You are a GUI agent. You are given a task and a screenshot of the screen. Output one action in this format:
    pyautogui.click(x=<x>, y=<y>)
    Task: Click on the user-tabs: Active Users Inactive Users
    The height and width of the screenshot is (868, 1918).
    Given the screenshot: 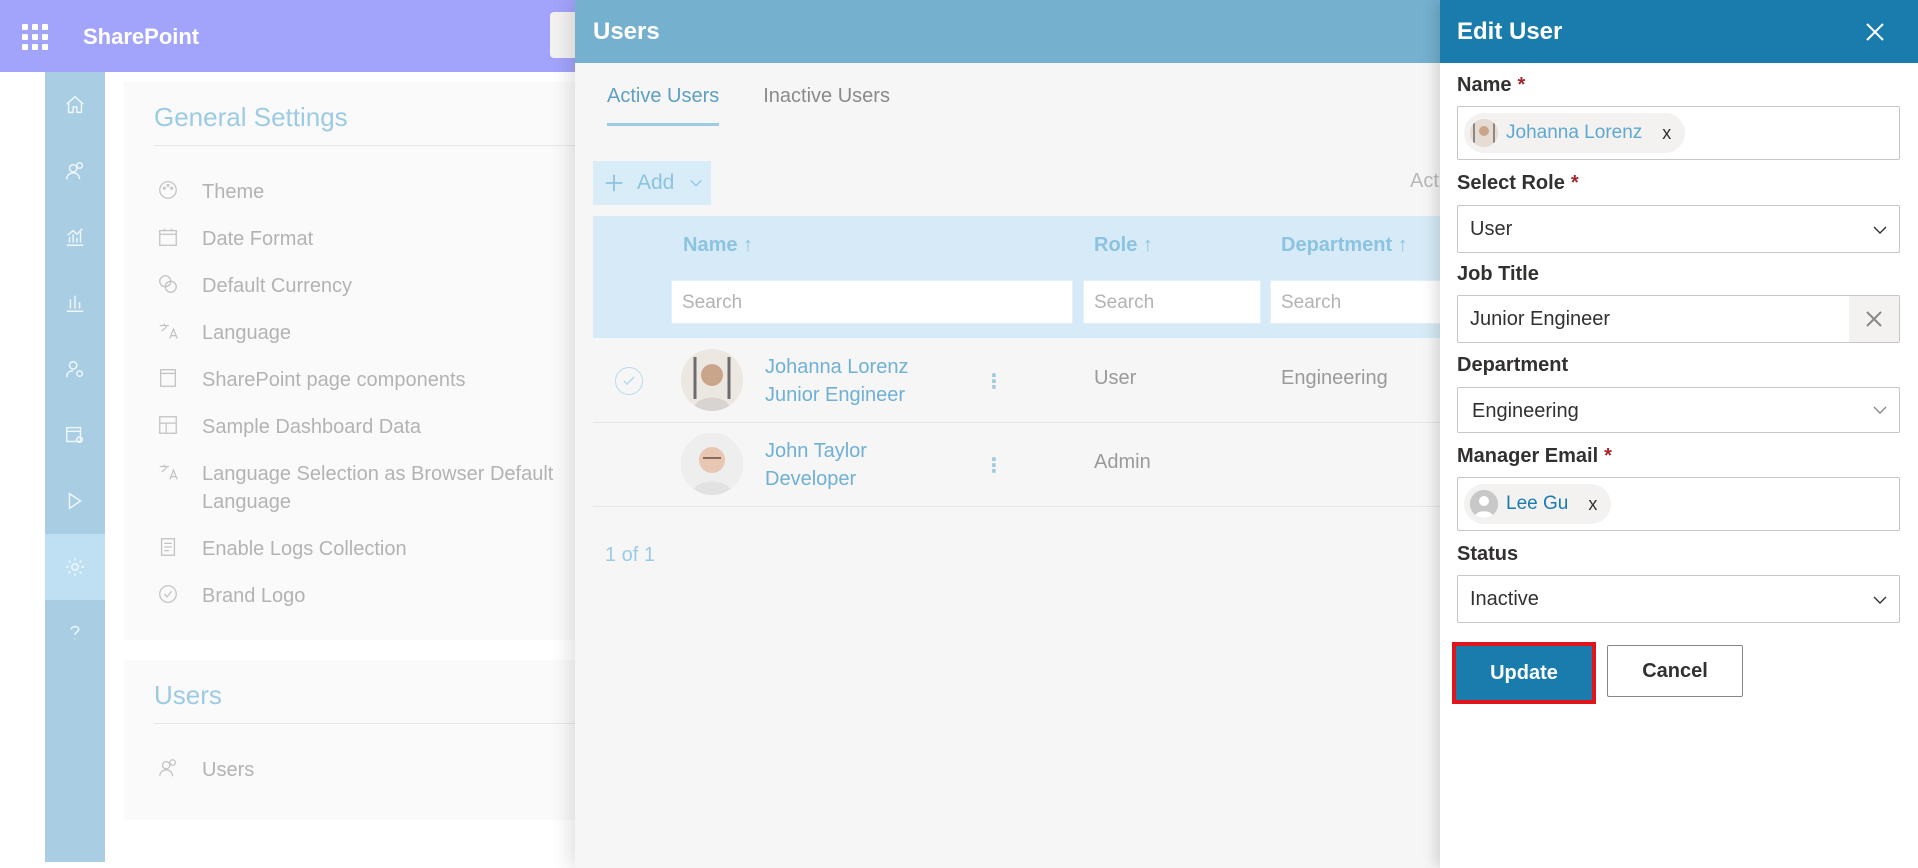 What is the action you would take?
    pyautogui.click(x=770, y=105)
    